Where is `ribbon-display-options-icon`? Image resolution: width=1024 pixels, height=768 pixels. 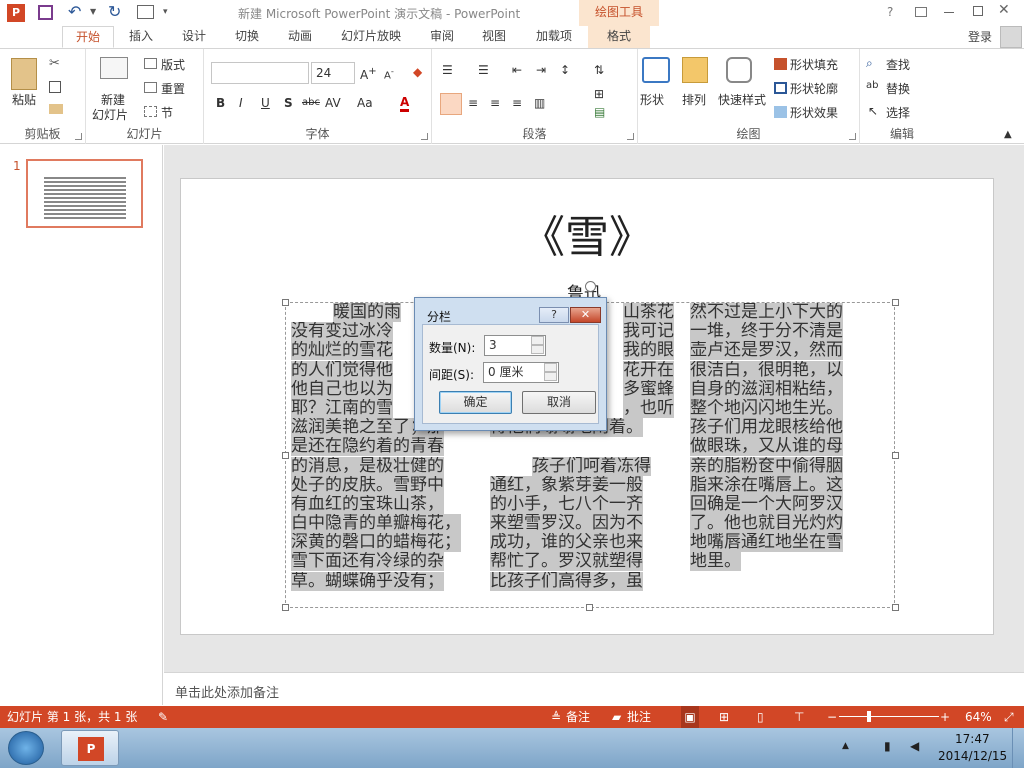
ribbon-display-options-icon is located at coordinates (921, 12).